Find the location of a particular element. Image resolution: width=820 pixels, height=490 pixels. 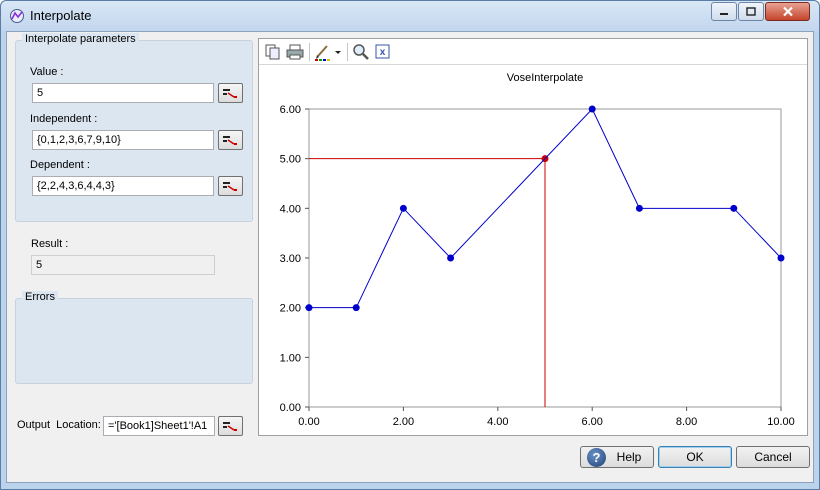

dropdown-arrow-icon is located at coordinates (338, 52).